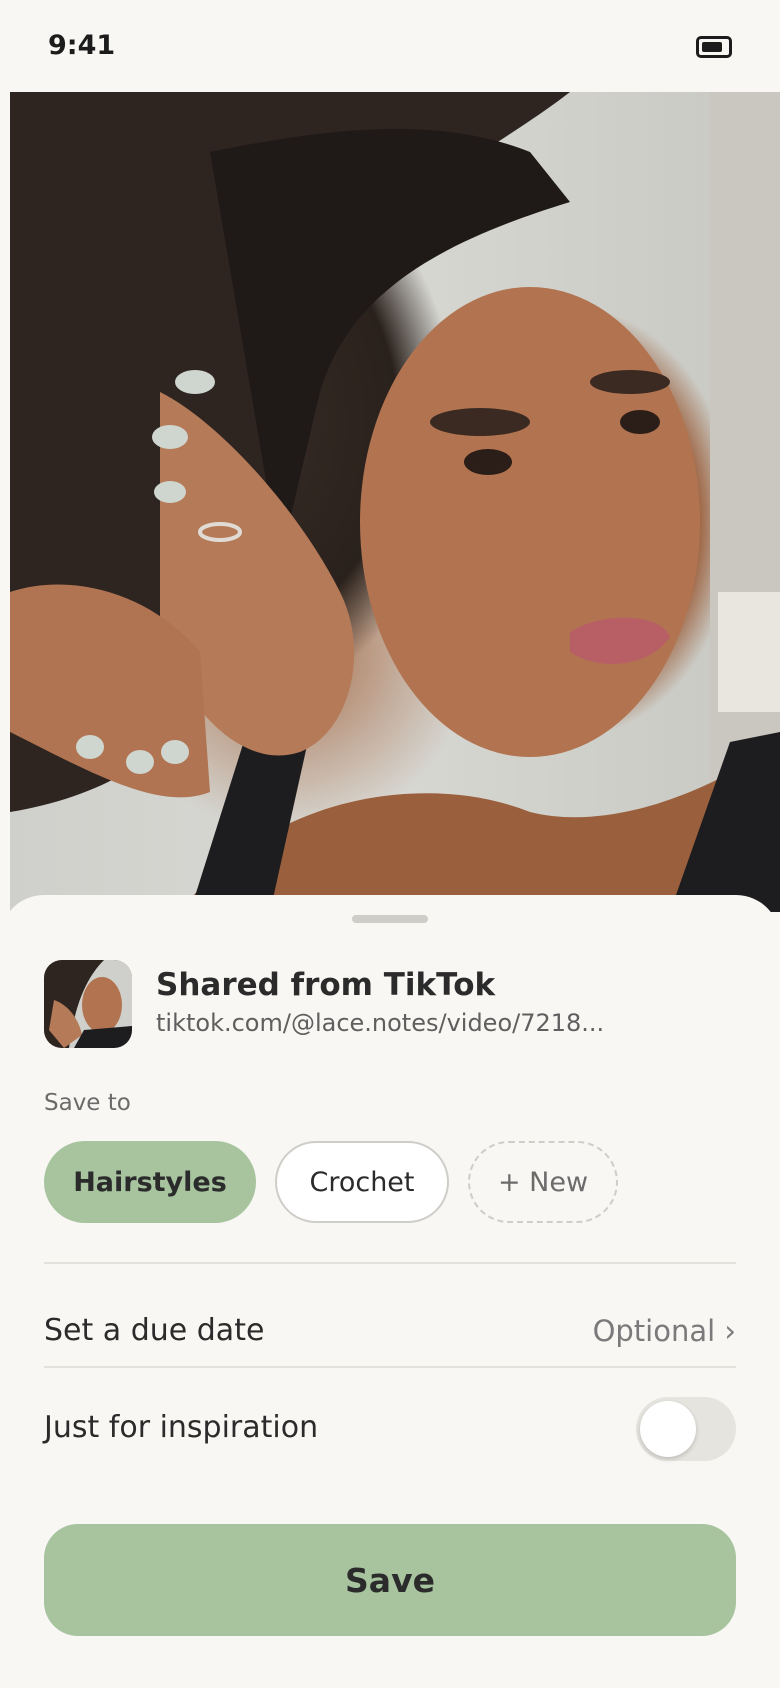  I want to click on thumbnail-illustration, so click(88, 1004).